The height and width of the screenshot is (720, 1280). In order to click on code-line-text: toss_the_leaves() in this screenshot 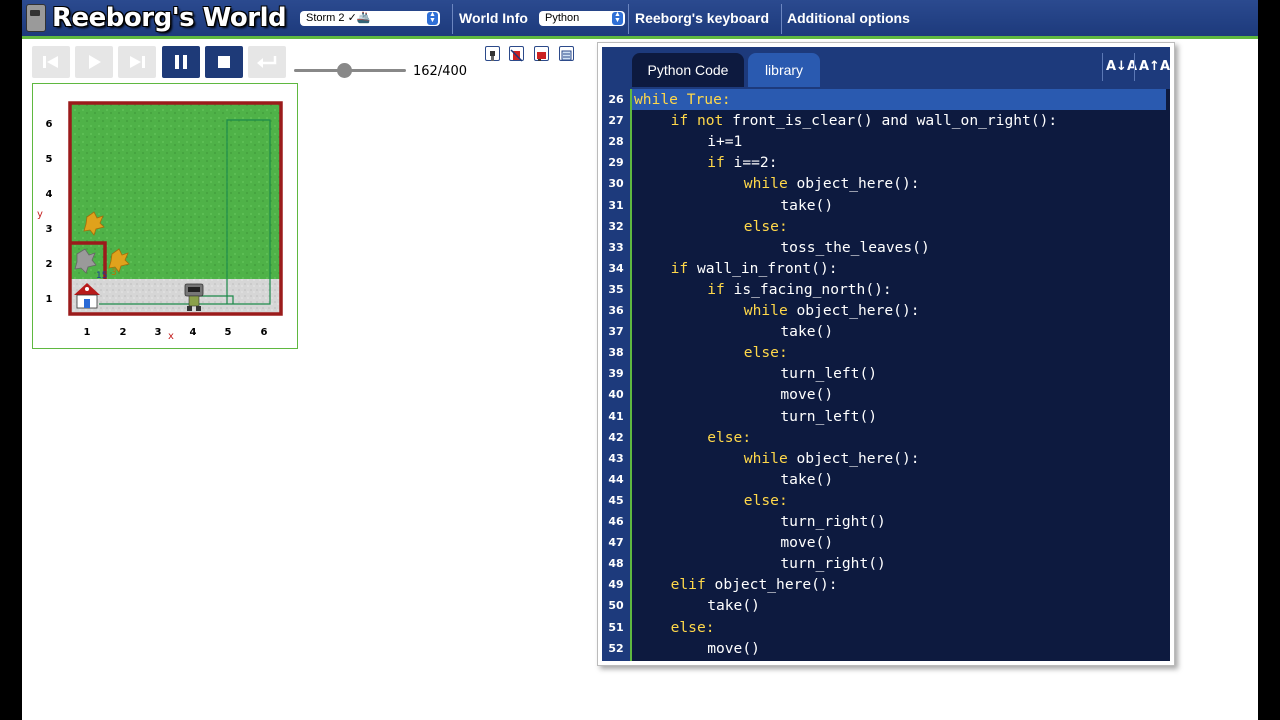, I will do `click(854, 247)`.